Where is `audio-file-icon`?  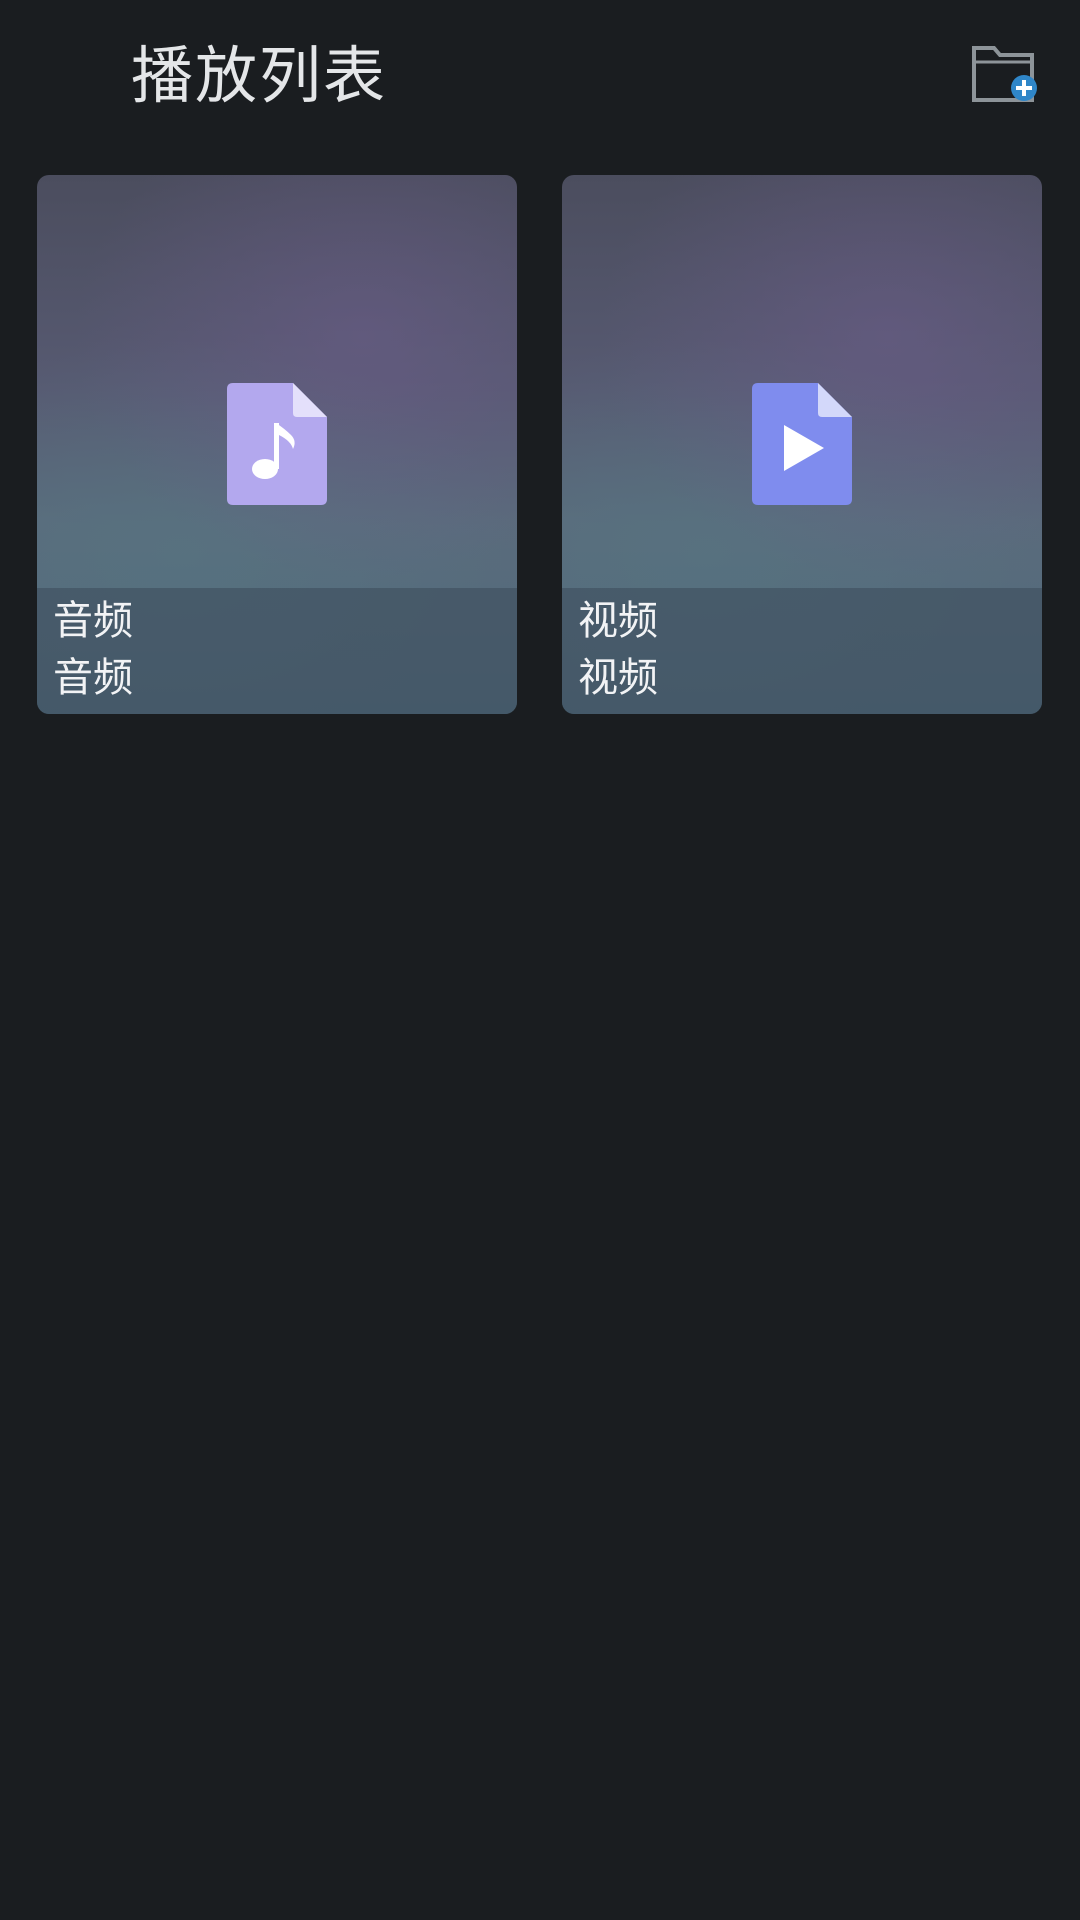 audio-file-icon is located at coordinates (277, 444).